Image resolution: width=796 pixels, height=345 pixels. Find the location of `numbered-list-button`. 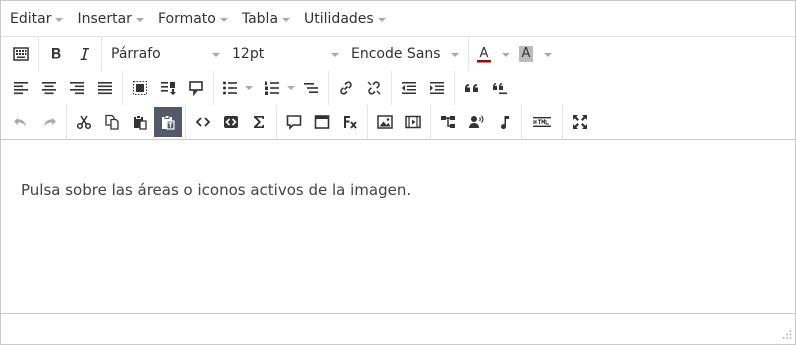

numbered-list-button is located at coordinates (272, 88).